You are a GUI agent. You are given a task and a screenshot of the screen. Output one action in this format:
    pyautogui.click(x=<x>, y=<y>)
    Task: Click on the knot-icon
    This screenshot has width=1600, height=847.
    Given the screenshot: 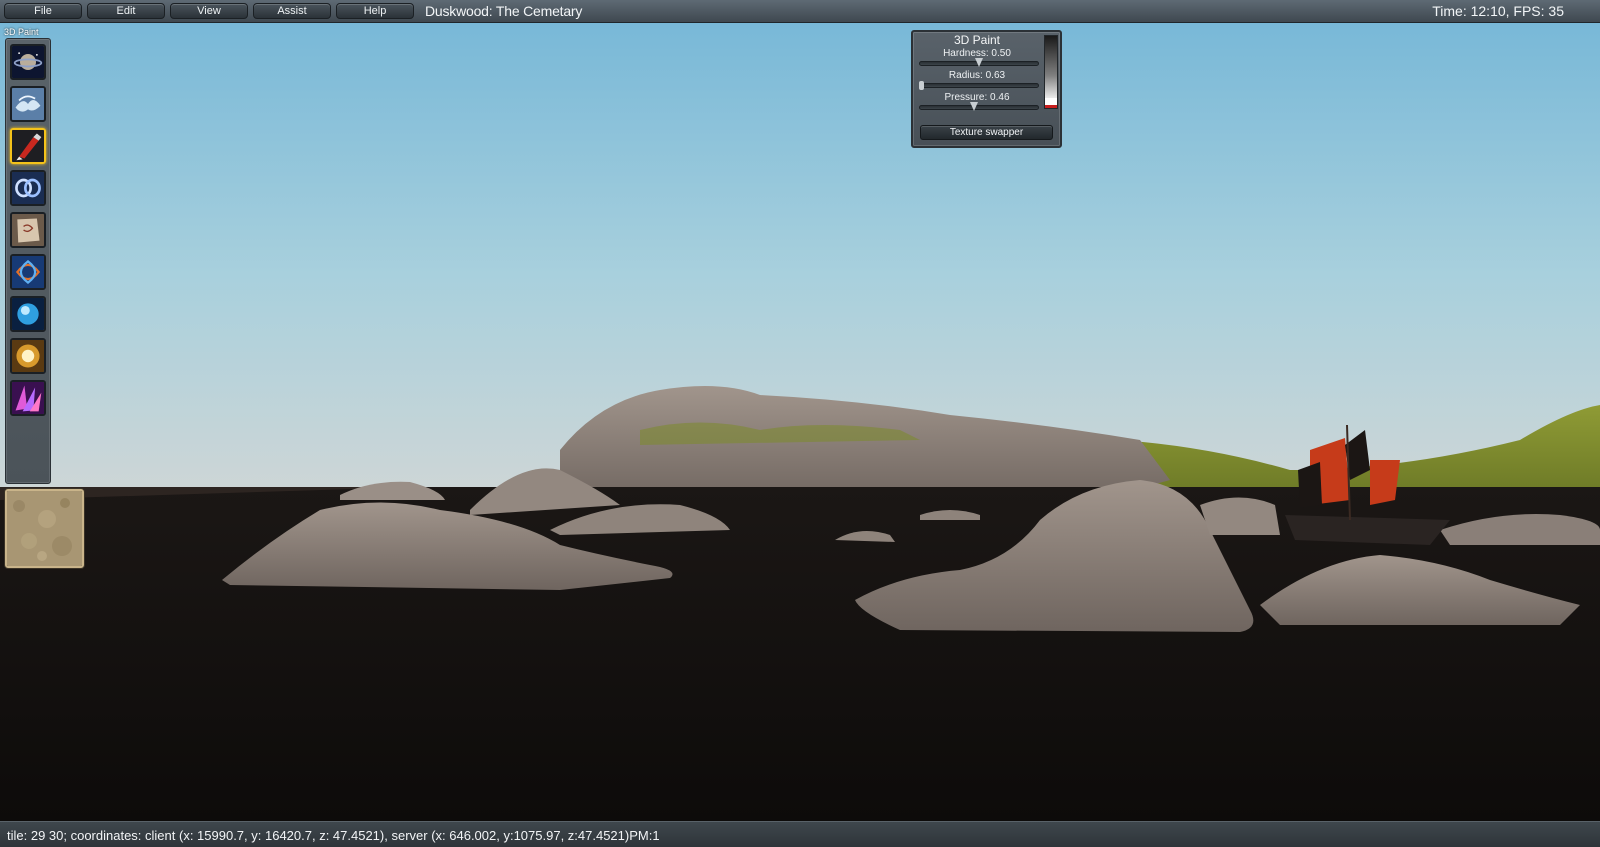 What is the action you would take?
    pyautogui.click(x=28, y=272)
    